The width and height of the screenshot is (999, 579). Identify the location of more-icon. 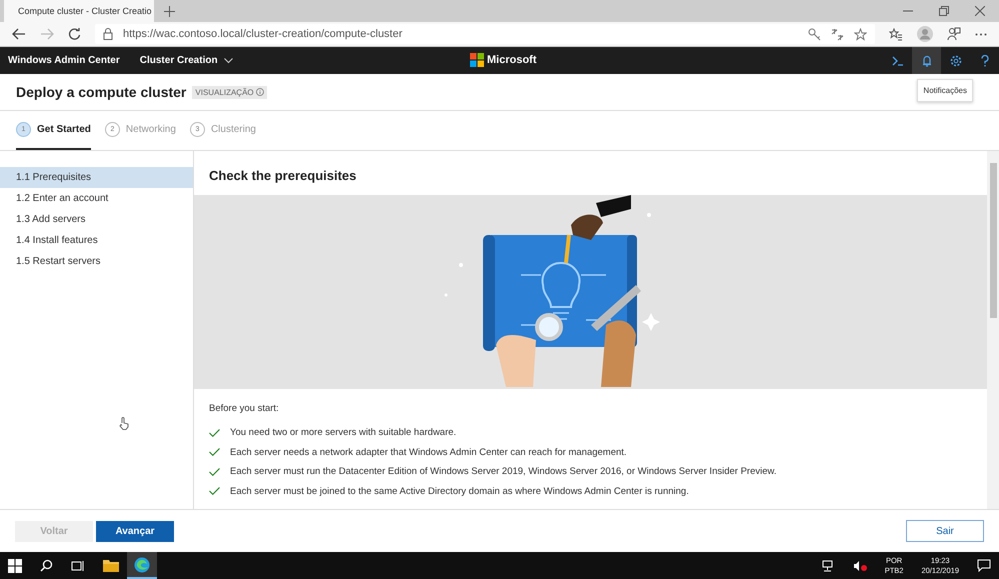
(981, 34).